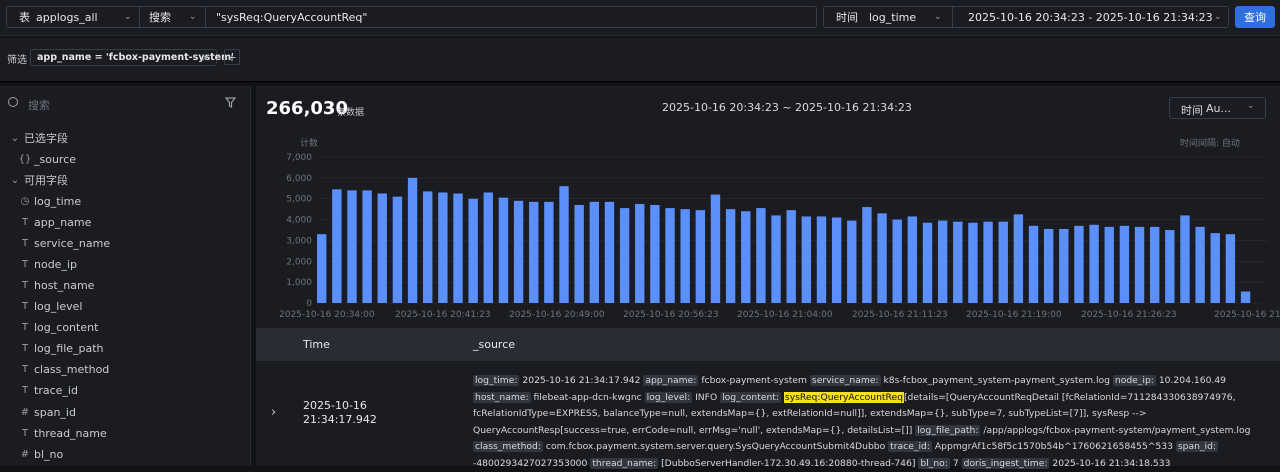 The width and height of the screenshot is (1280, 472). Describe the element at coordinates (61, 349) in the screenshot. I see `field-item-log_file_path: Tlog_file_path` at that location.